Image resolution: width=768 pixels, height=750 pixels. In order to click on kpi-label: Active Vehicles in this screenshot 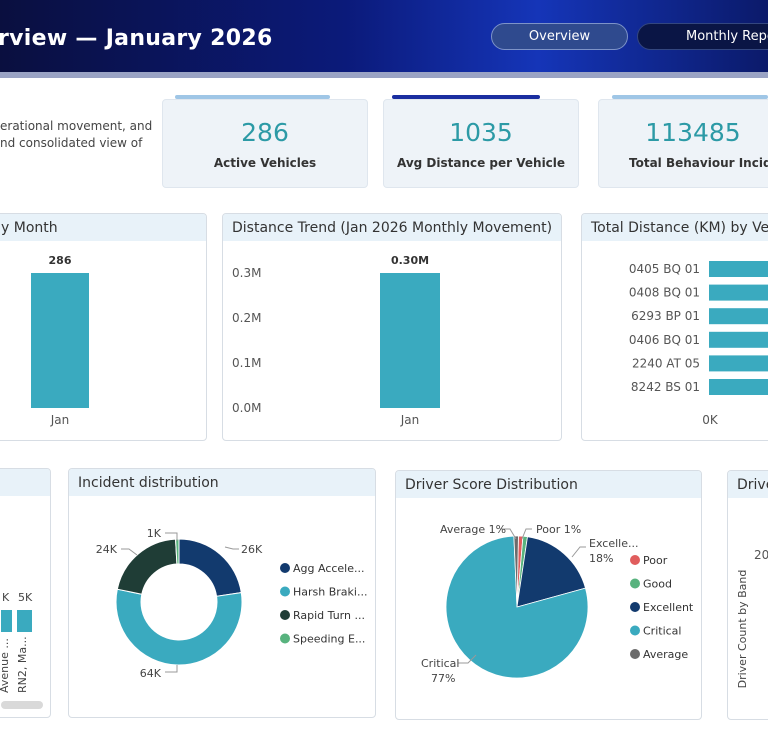, I will do `click(265, 163)`.